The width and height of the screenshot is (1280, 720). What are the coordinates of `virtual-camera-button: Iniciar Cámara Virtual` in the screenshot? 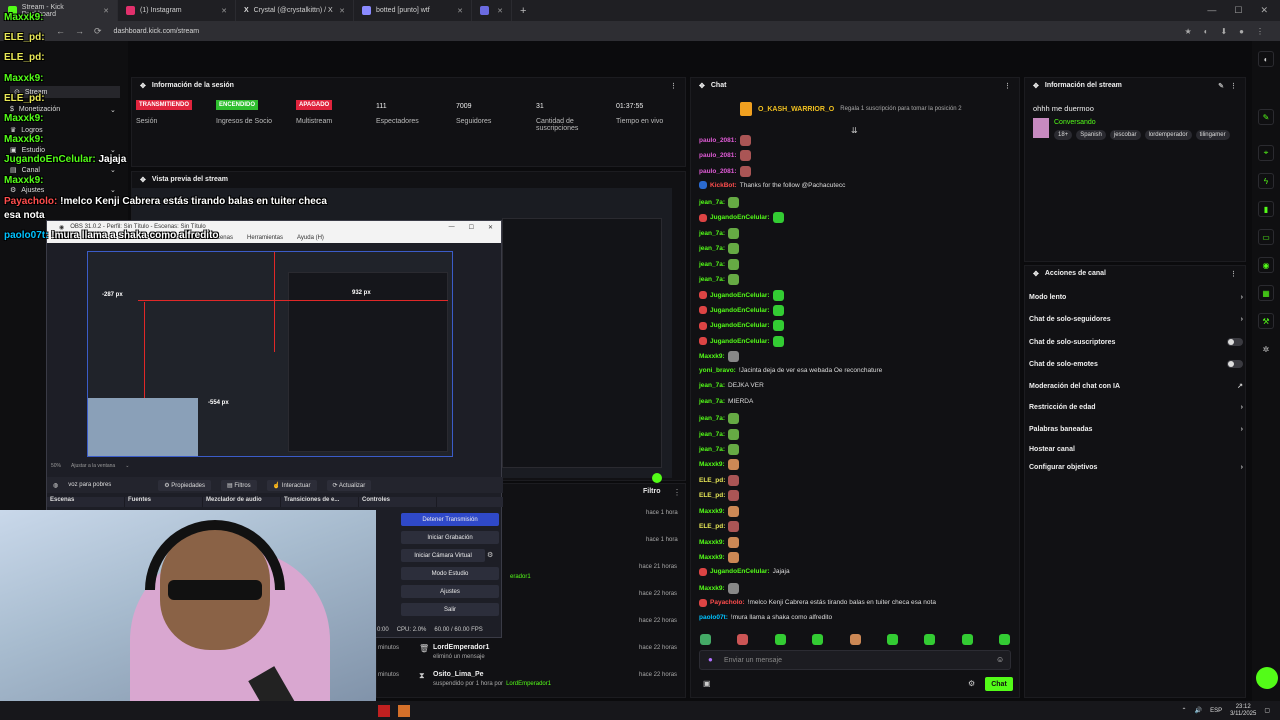 It's located at (443, 555).